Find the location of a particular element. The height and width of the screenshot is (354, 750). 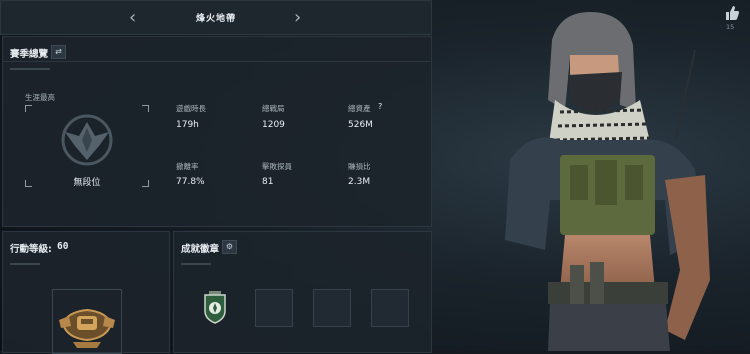

badges-title: 成就徽章 is located at coordinates (200, 249).